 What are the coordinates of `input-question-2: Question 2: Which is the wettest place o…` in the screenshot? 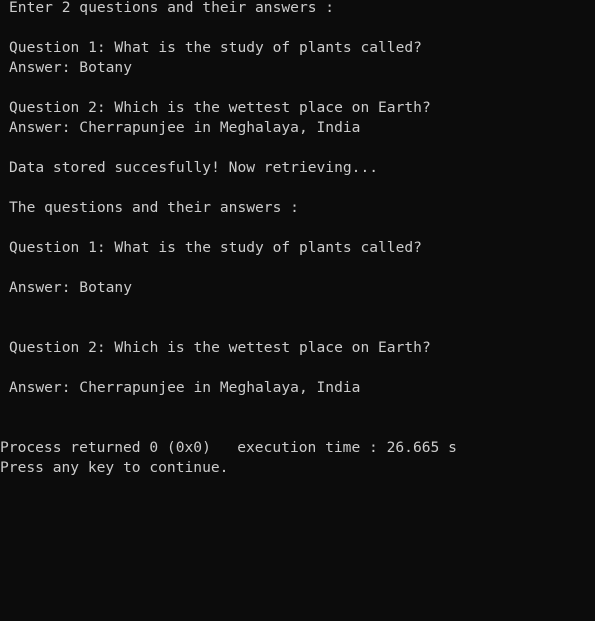 It's located at (220, 107).